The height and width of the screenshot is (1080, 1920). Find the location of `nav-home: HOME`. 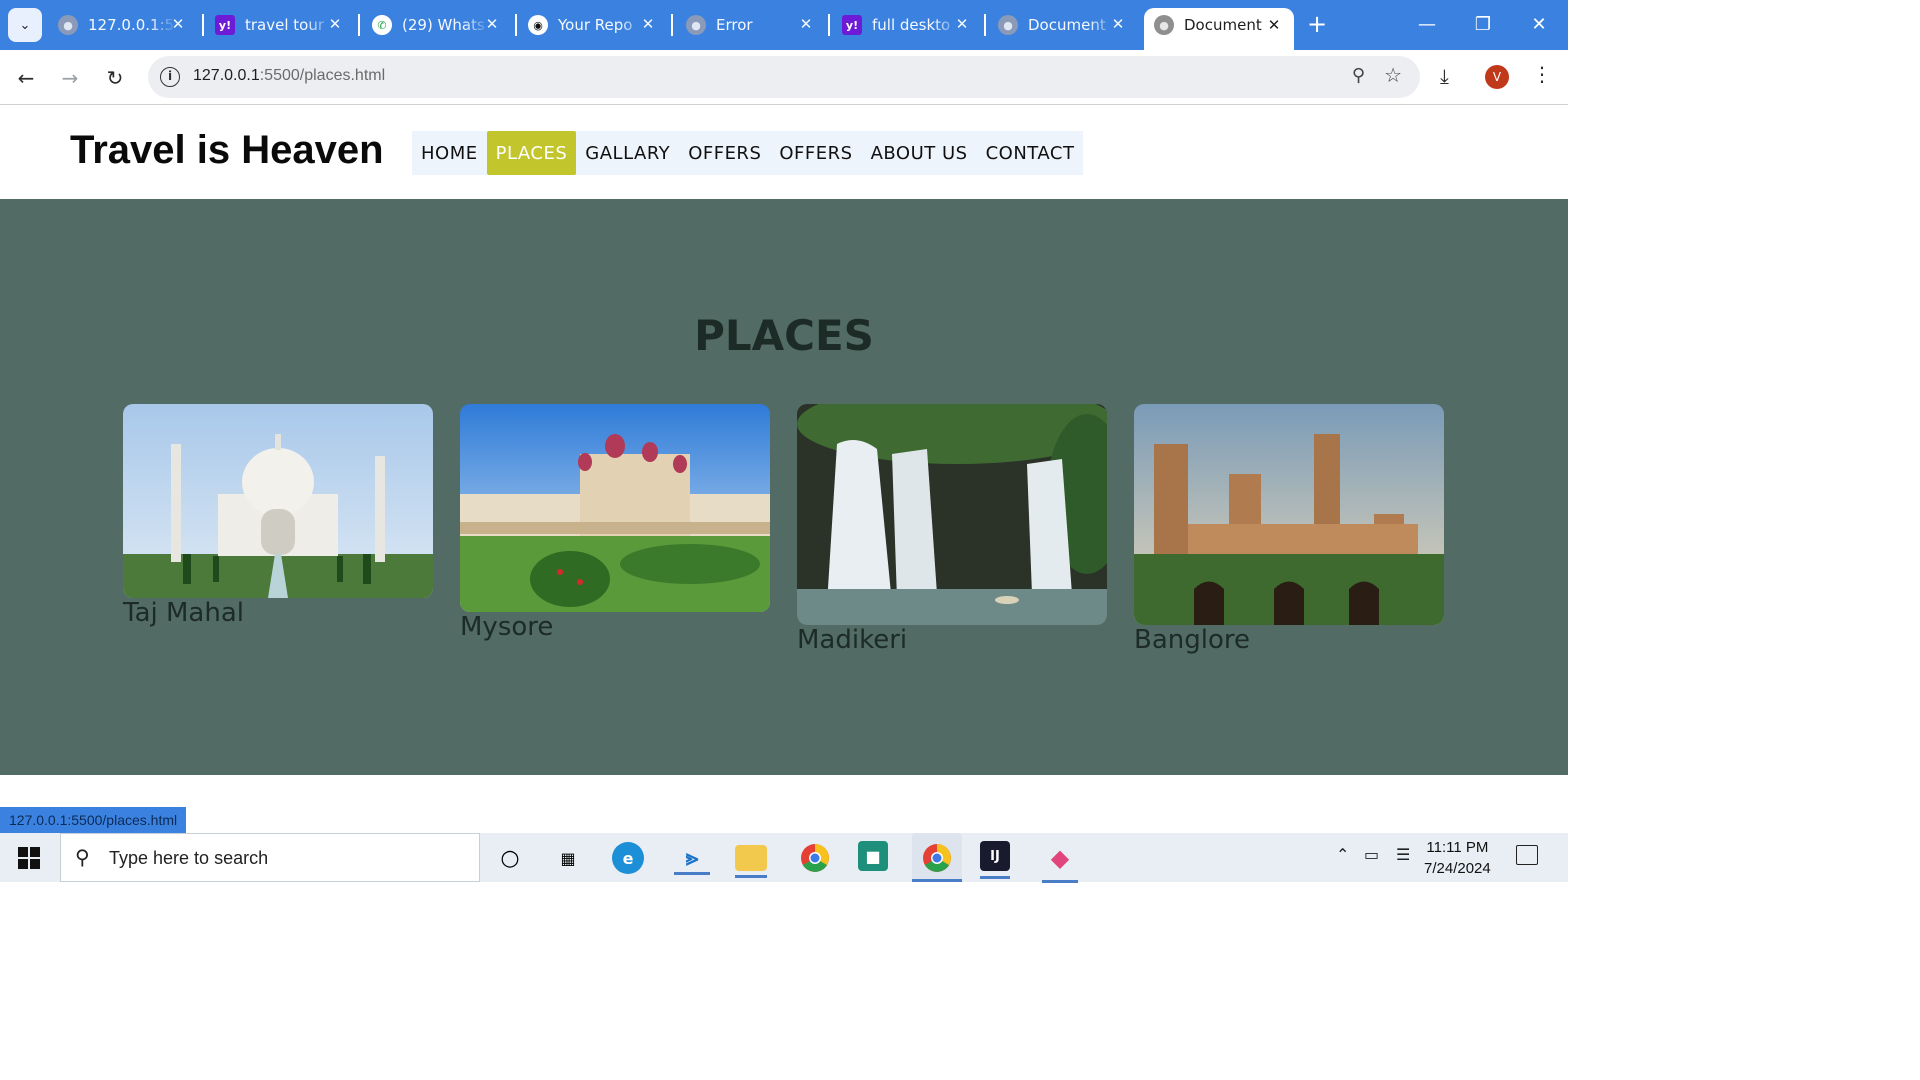

nav-home: HOME is located at coordinates (449, 153).